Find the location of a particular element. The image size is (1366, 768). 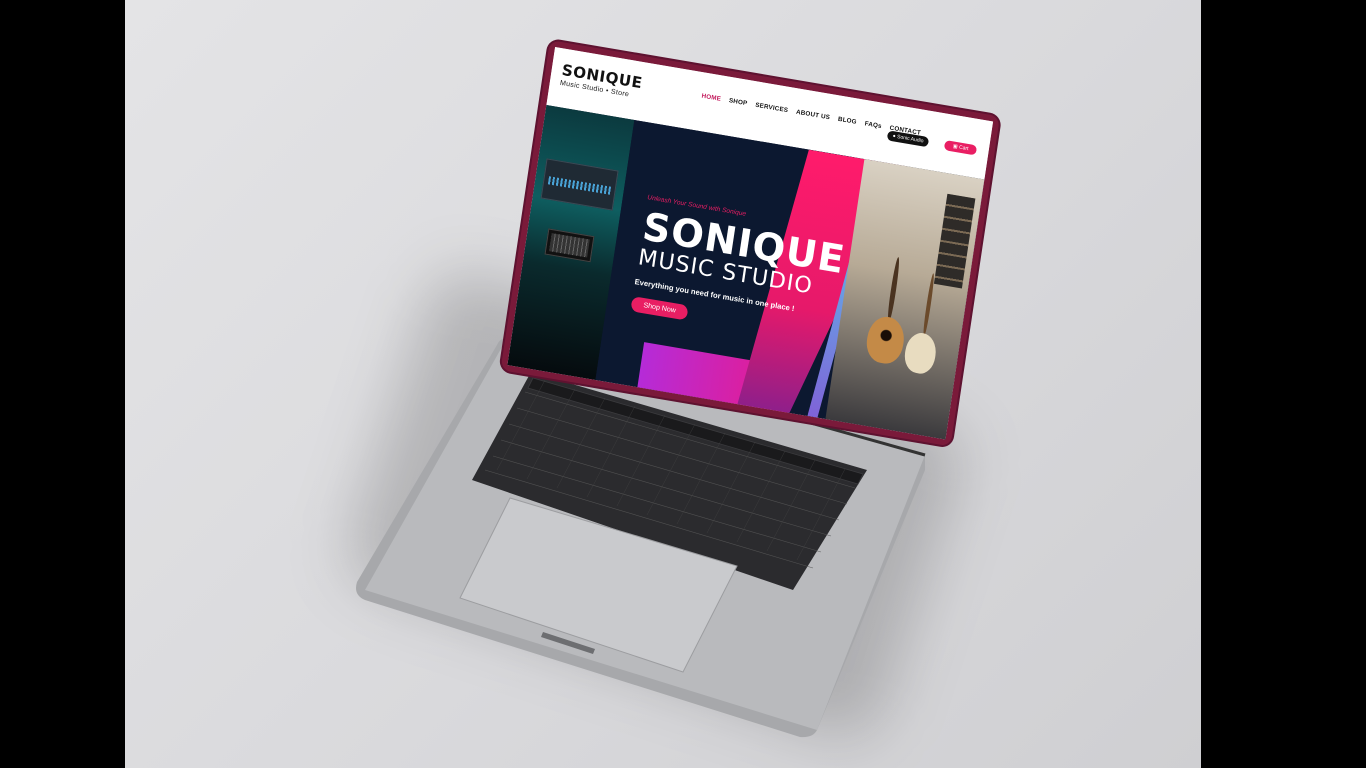

guitar-neck is located at coordinates (929, 304).